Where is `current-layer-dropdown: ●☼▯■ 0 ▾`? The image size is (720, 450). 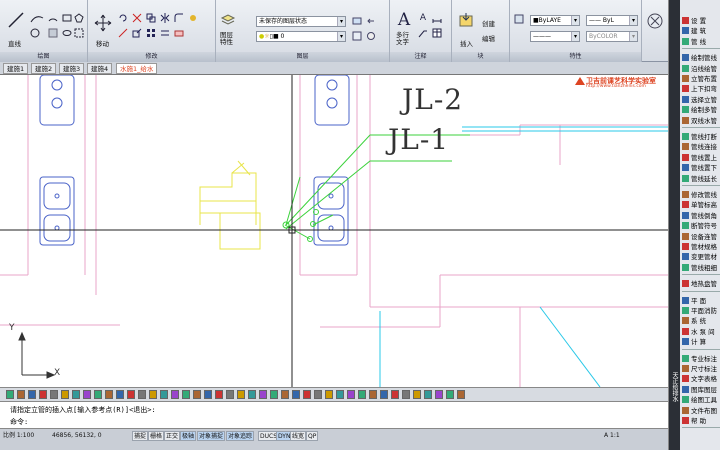 current-layer-dropdown: ●☼▯■ 0 ▾ is located at coordinates (301, 36).